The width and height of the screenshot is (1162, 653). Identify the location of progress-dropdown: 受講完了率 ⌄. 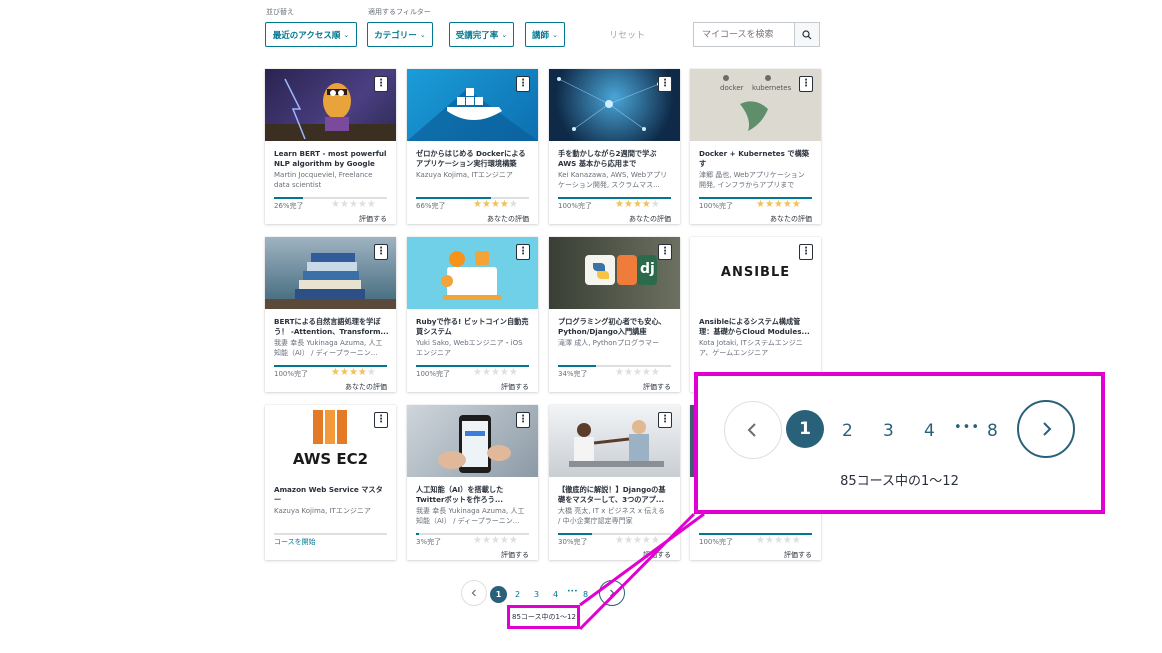
(481, 34).